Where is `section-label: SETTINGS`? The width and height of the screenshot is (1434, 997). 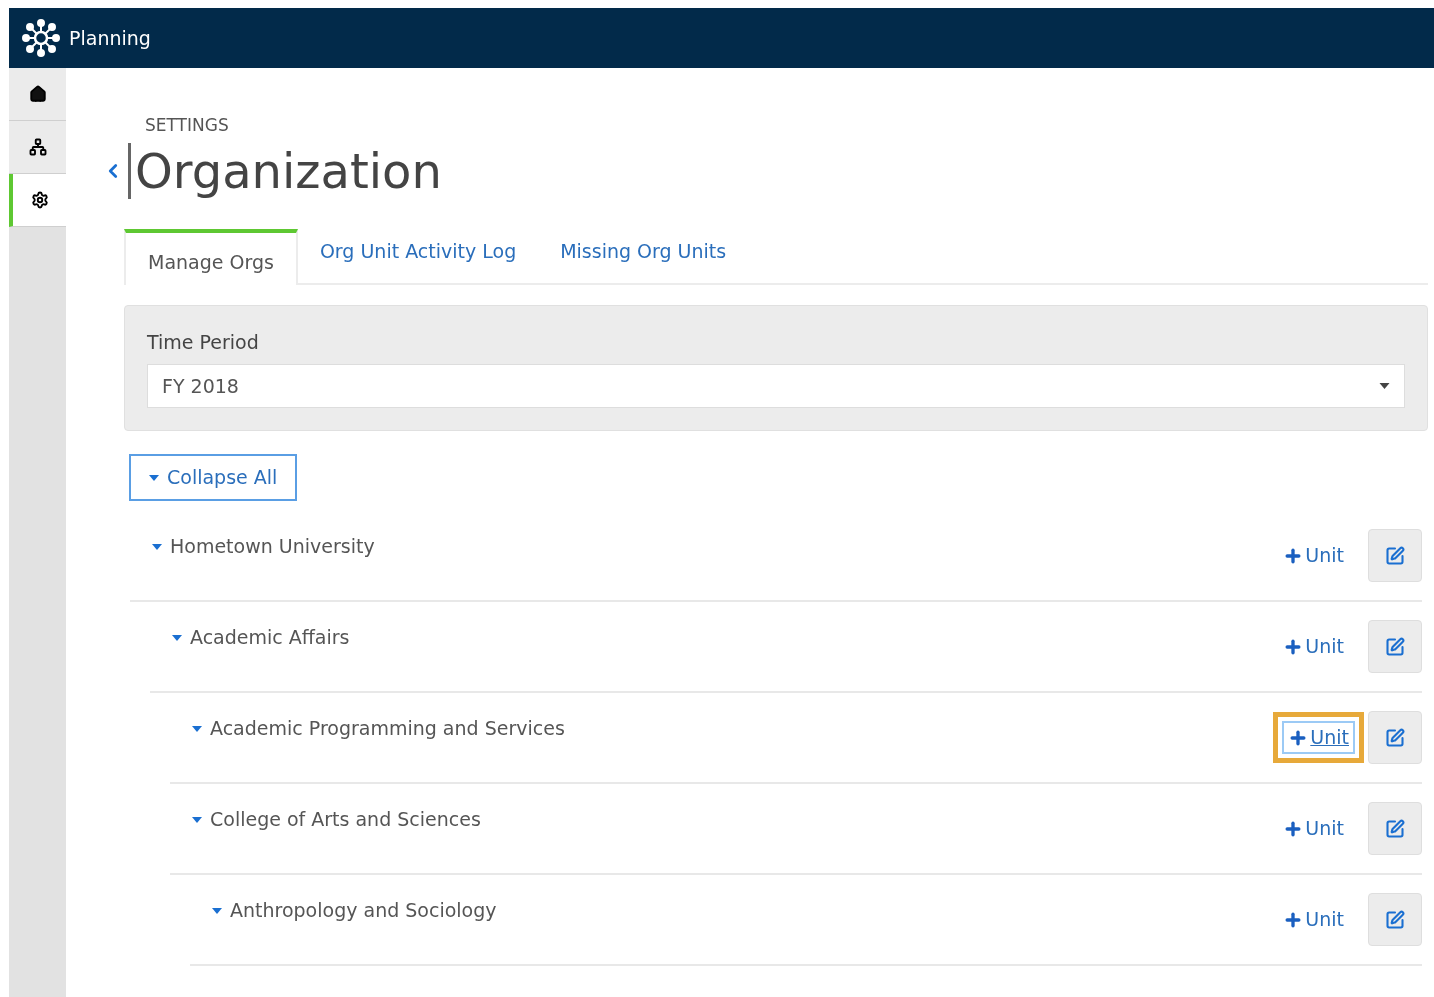 section-label: SETTINGS is located at coordinates (187, 125).